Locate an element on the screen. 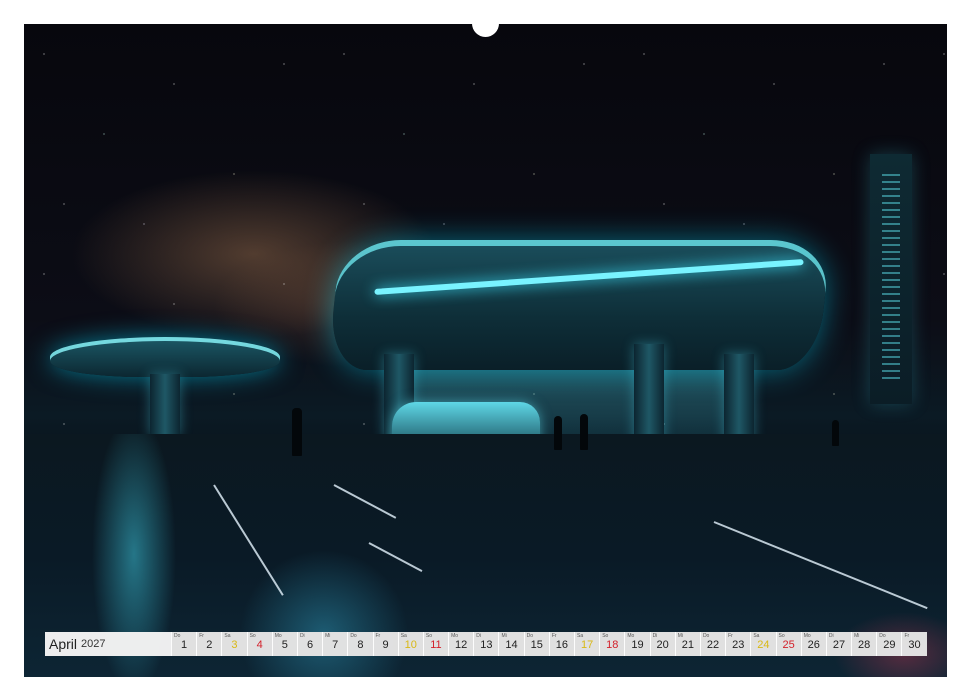  day-number: 16 is located at coordinates (562, 645).